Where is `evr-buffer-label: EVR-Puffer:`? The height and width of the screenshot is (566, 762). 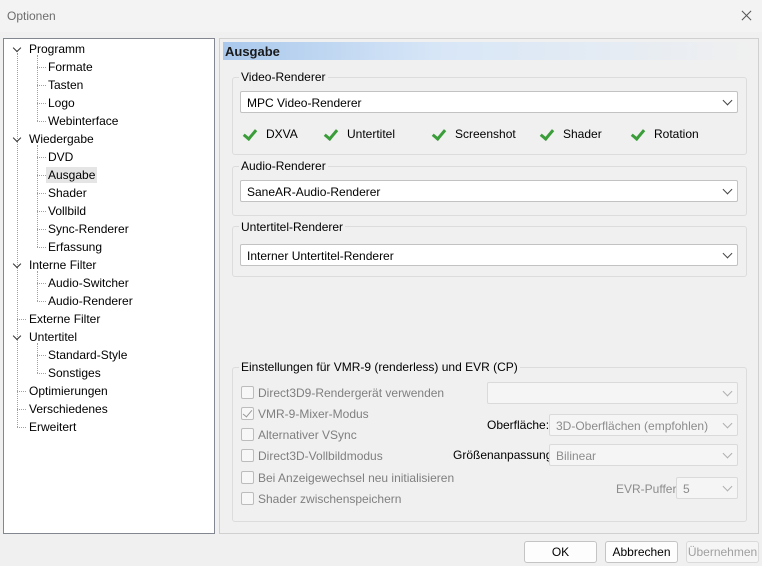
evr-buffer-label: EVR-Puffer: is located at coordinates (648, 489).